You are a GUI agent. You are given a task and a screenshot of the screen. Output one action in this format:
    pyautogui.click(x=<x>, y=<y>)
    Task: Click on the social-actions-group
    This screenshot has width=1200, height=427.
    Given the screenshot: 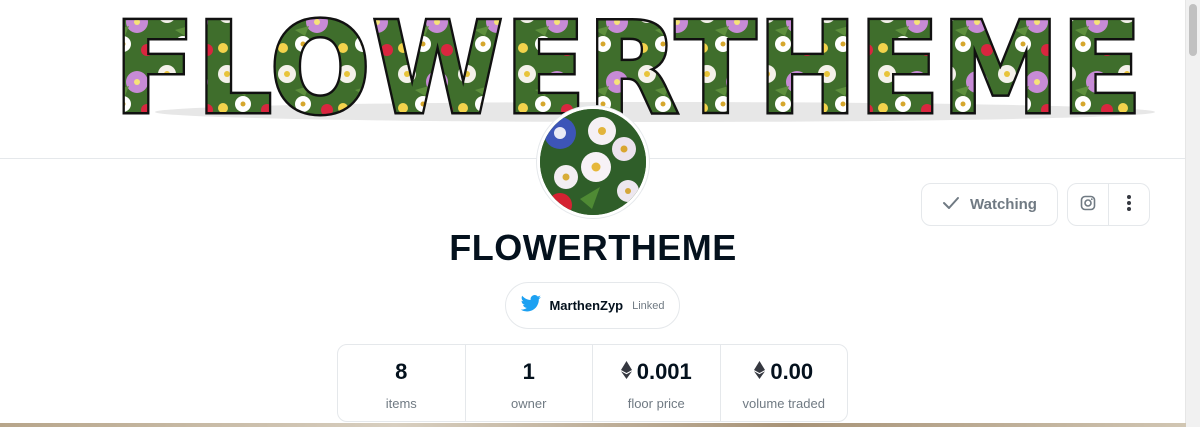 What is the action you would take?
    pyautogui.click(x=1108, y=204)
    